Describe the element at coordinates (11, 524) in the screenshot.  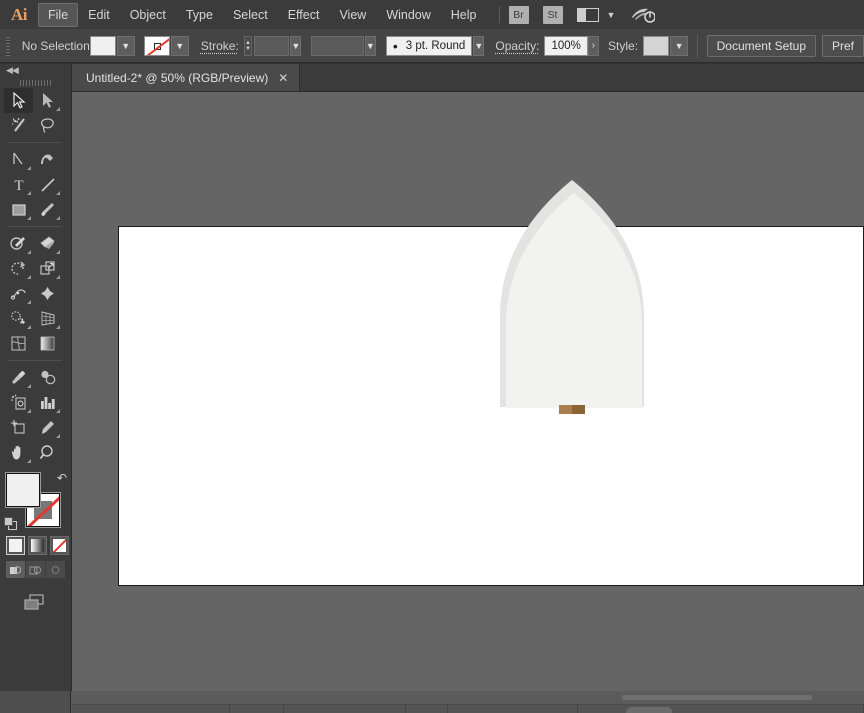
I see `default-fill-stroke-icon` at that location.